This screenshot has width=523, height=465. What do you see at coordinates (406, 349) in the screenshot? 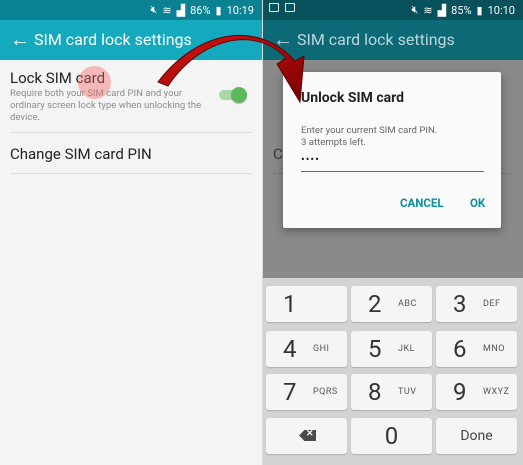
I see `key-letters: JKL` at bounding box center [406, 349].